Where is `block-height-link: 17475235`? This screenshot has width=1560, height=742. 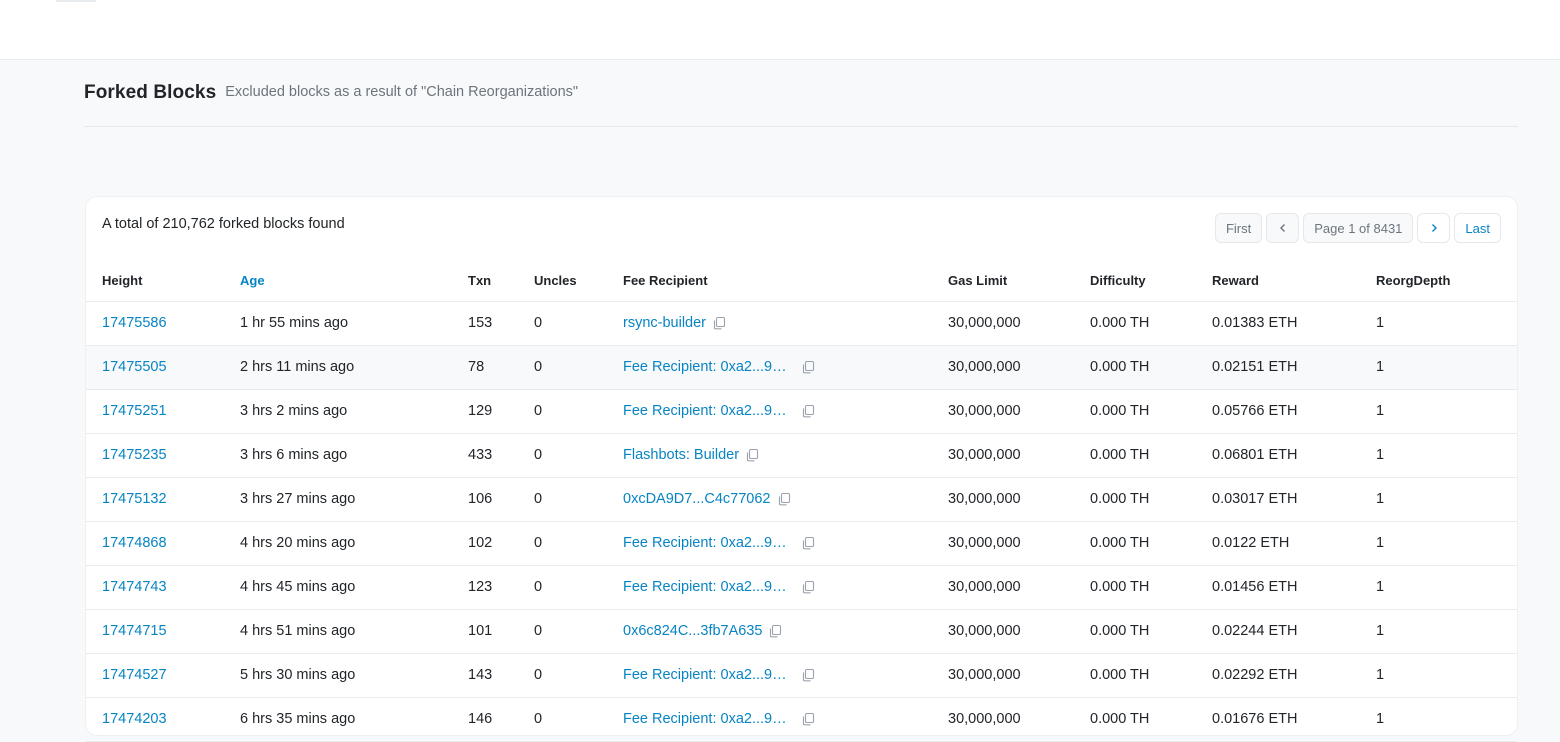 block-height-link: 17475235 is located at coordinates (134, 455).